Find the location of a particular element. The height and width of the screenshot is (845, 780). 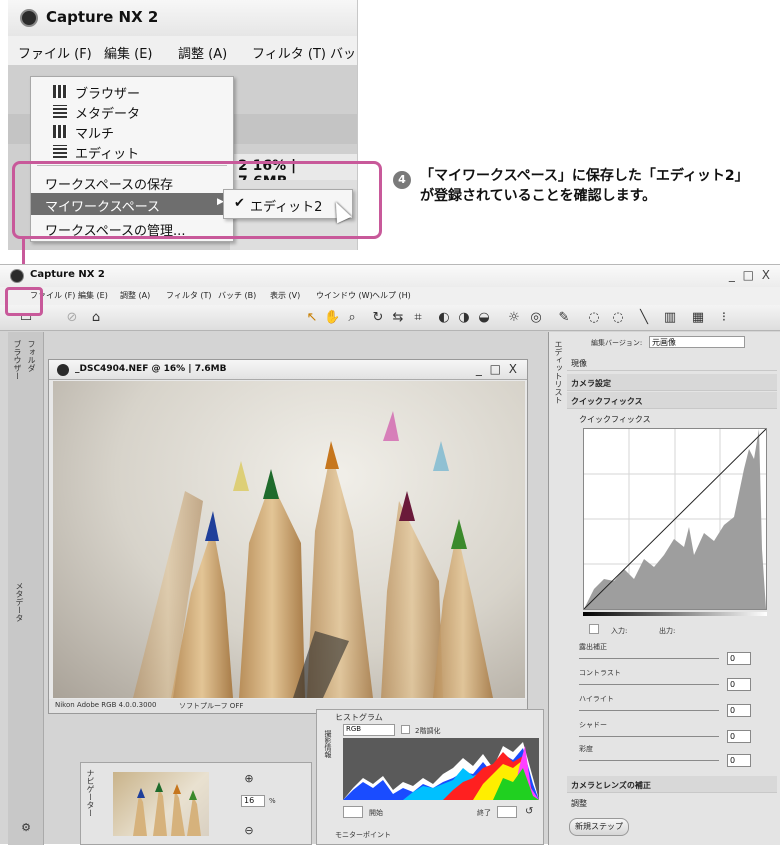

menu-item-browser: ブラウザー is located at coordinates (132, 92).